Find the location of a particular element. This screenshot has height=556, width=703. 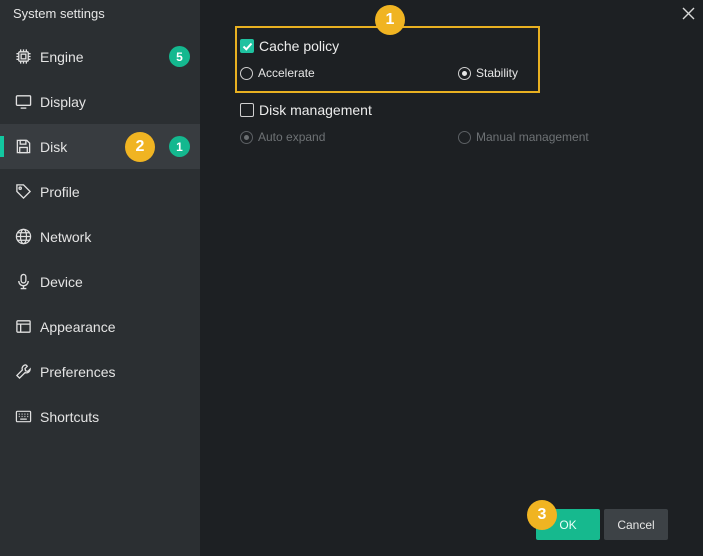

sidebar-item-label: Profile is located at coordinates (60, 191).